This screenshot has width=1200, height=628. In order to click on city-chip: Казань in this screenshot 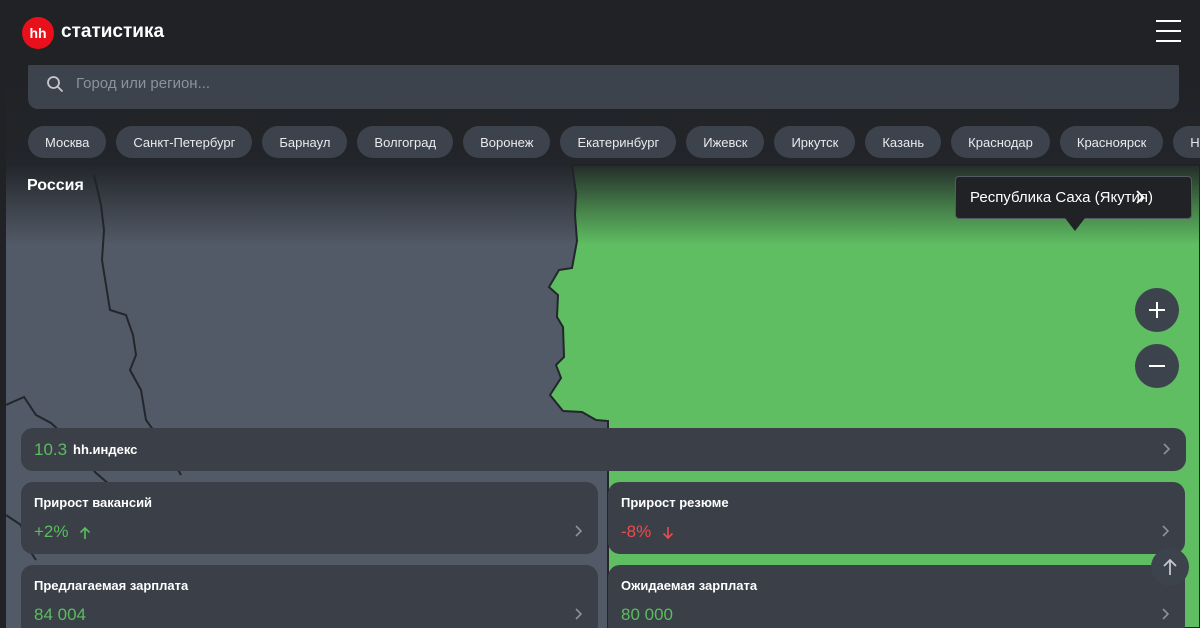, I will do `click(903, 142)`.